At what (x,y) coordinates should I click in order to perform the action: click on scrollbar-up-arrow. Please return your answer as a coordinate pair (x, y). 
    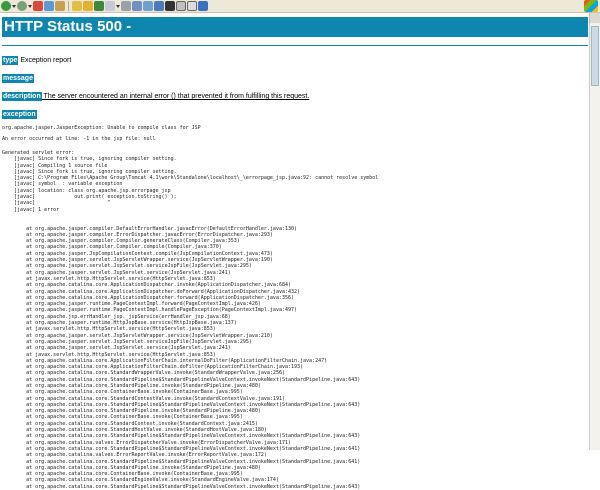
    Looking at the image, I should click on (594, 18).